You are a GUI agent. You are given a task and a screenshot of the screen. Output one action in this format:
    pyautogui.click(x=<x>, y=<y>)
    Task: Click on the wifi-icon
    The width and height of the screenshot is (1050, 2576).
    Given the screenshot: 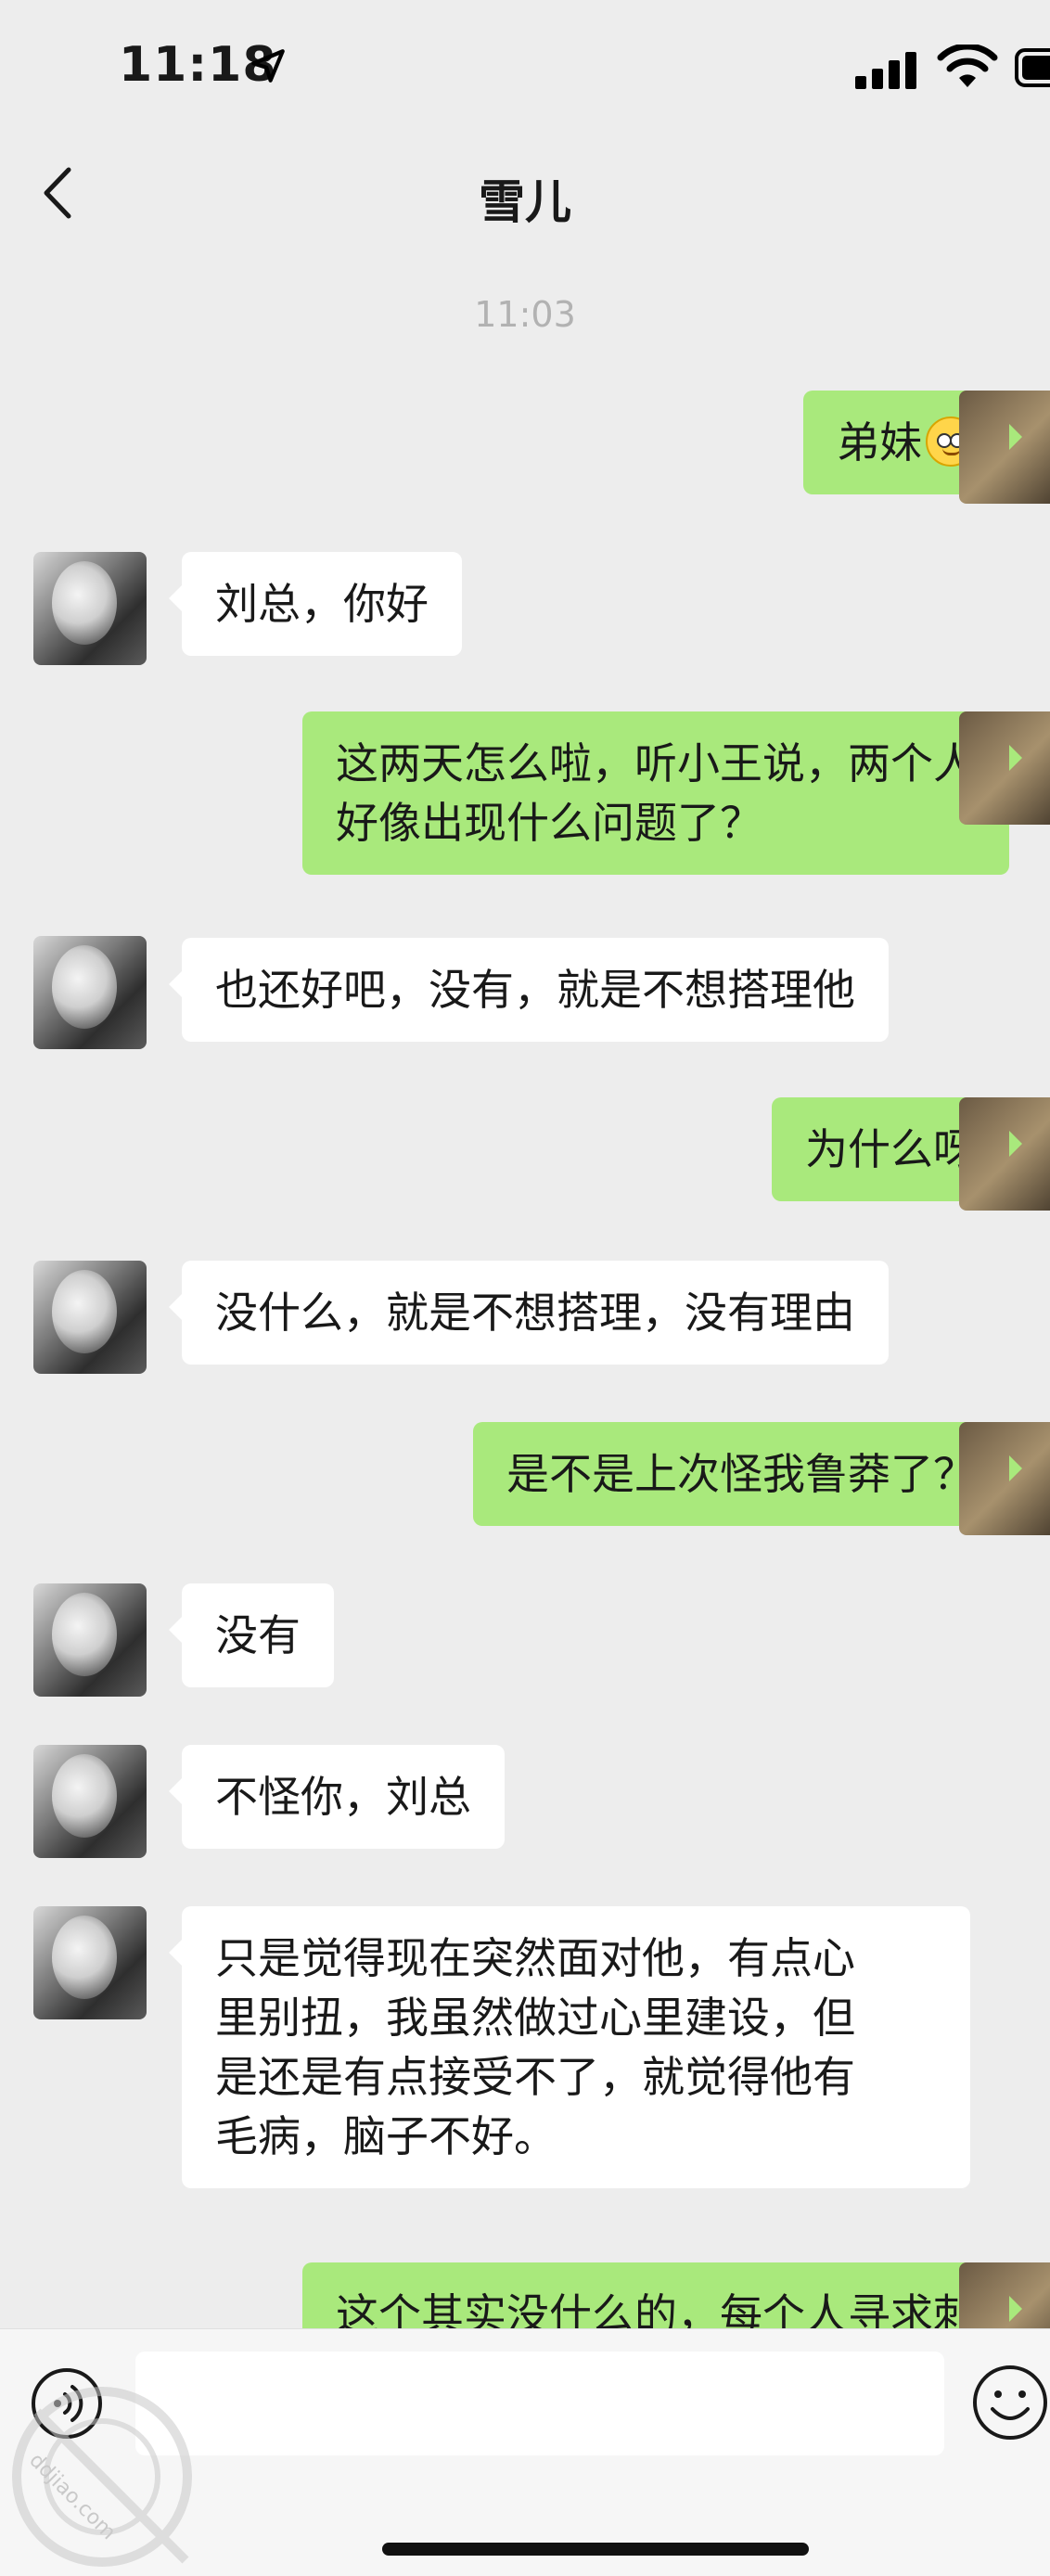 What is the action you would take?
    pyautogui.click(x=967, y=66)
    